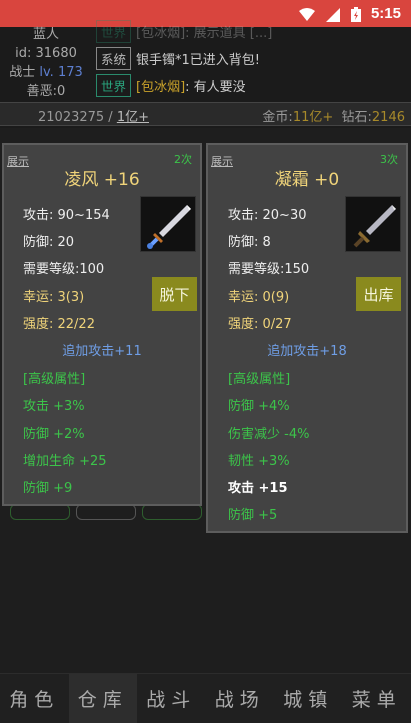 The image size is (411, 723). What do you see at coordinates (48, 488) in the screenshot?
I see `attribute-item: 防御 +9` at bounding box center [48, 488].